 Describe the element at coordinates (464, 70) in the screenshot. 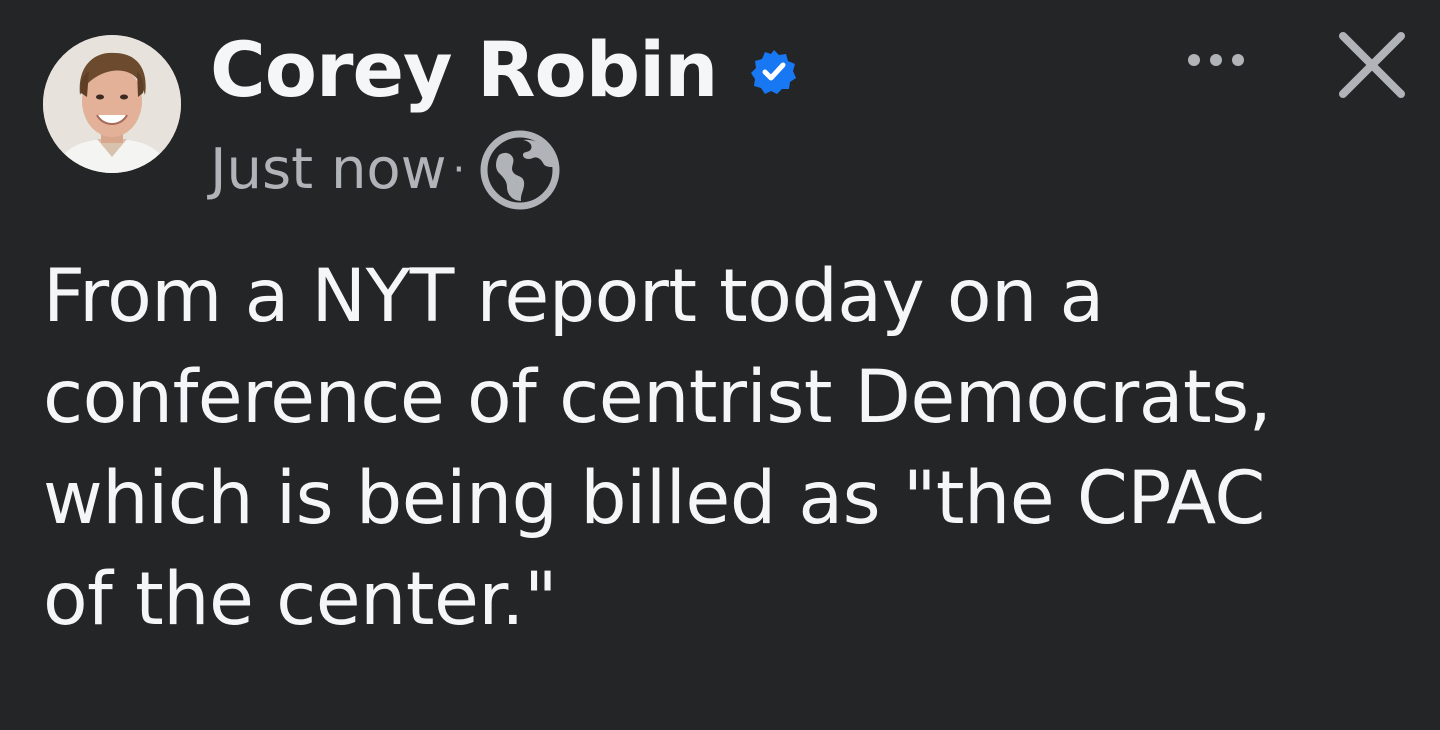

I see `author-name: Corey Robin` at that location.